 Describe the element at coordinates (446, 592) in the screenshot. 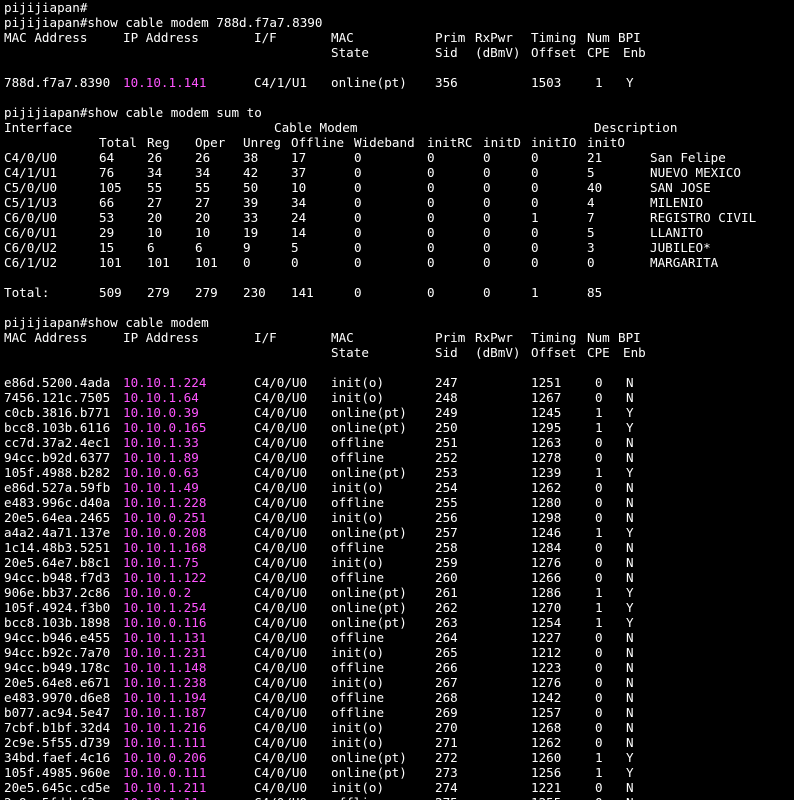

I see `prim-sid: 261` at that location.